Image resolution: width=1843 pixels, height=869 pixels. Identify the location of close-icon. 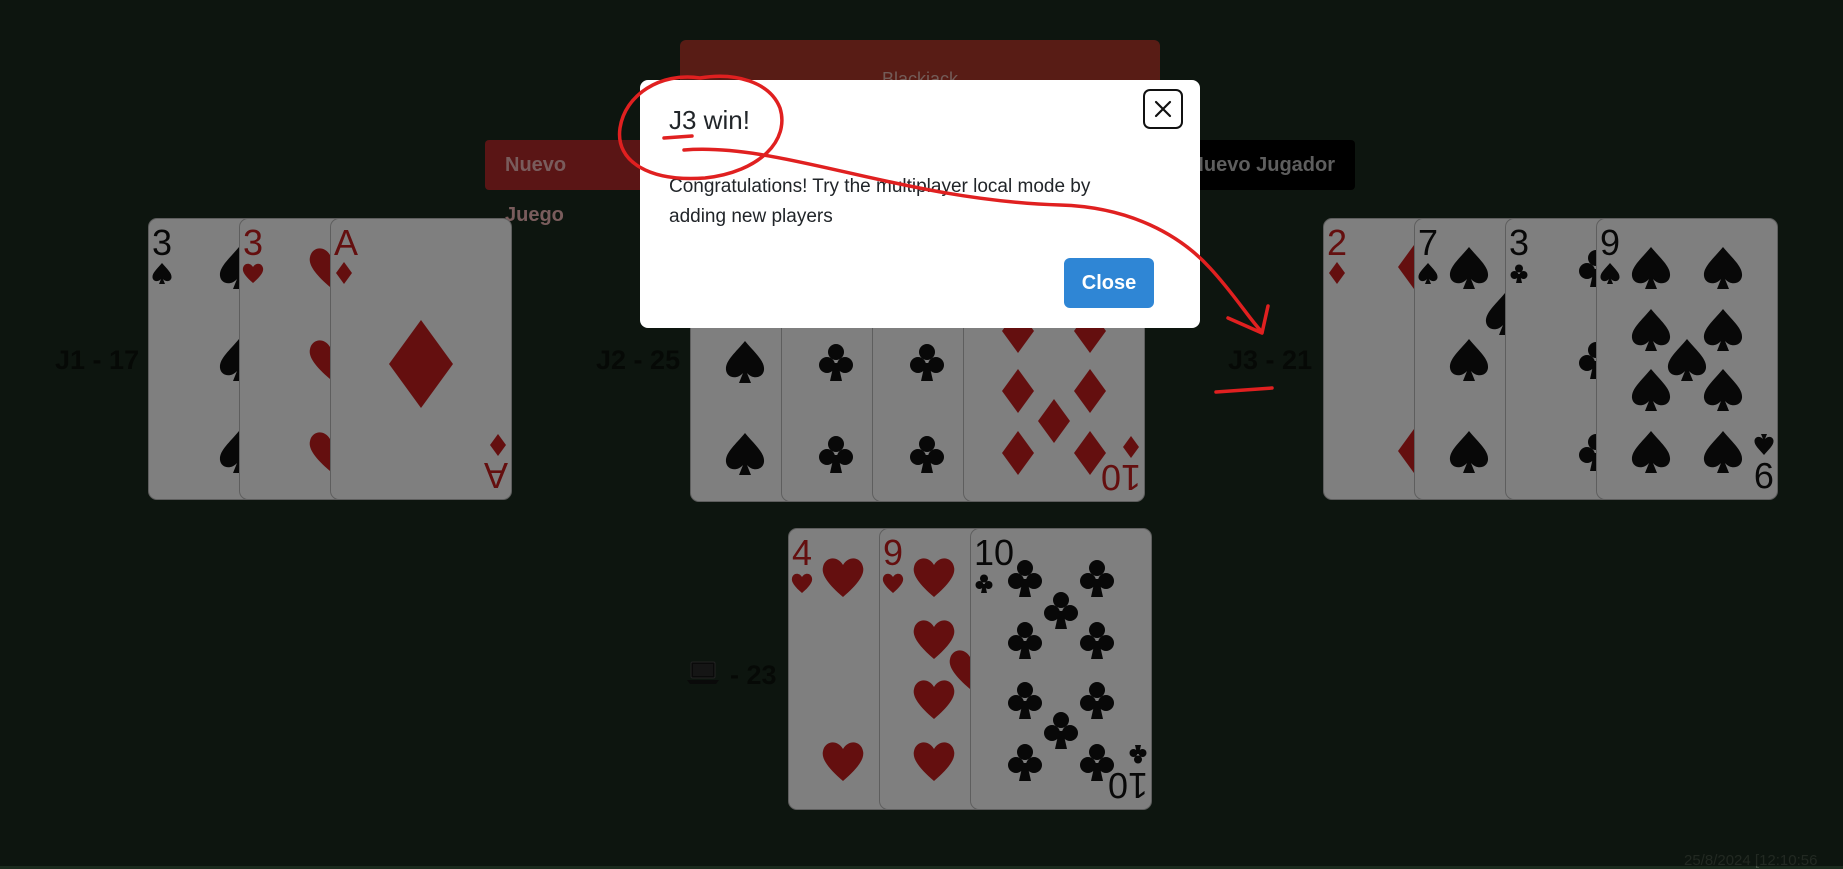
(1163, 109).